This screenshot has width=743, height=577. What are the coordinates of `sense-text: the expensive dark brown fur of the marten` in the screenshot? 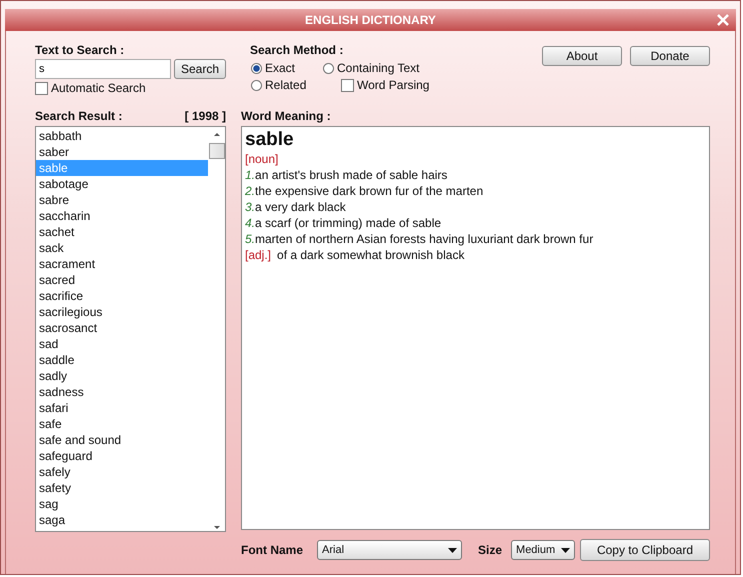 It's located at (369, 191).